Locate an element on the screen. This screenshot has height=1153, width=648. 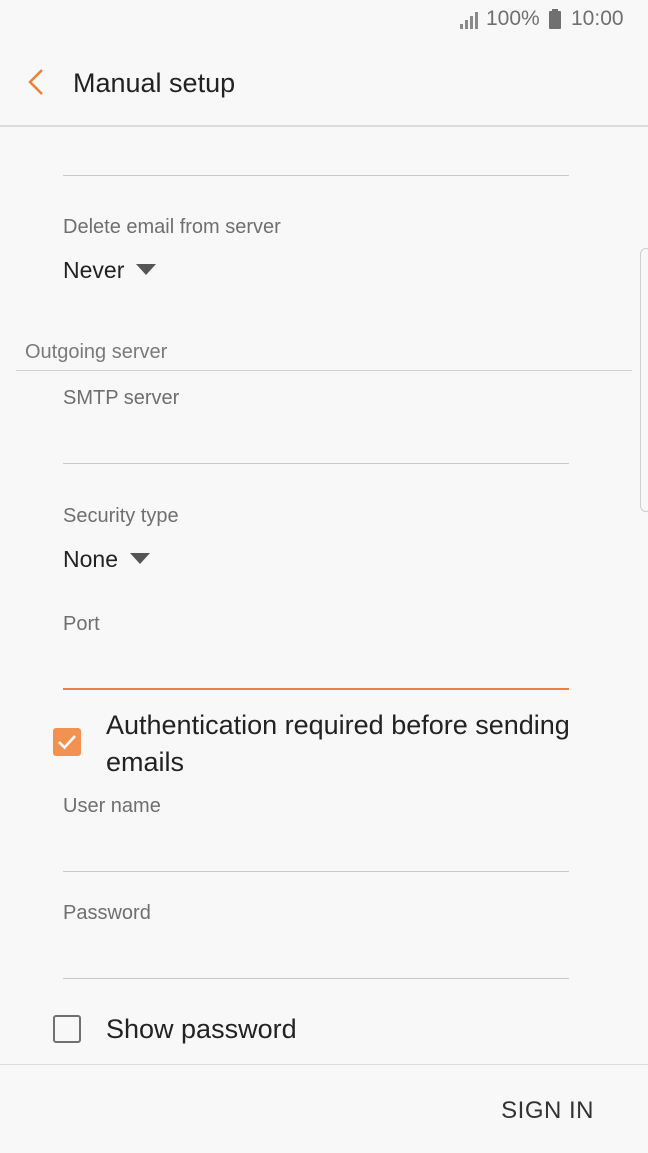
password-input is located at coordinates (316, 955).